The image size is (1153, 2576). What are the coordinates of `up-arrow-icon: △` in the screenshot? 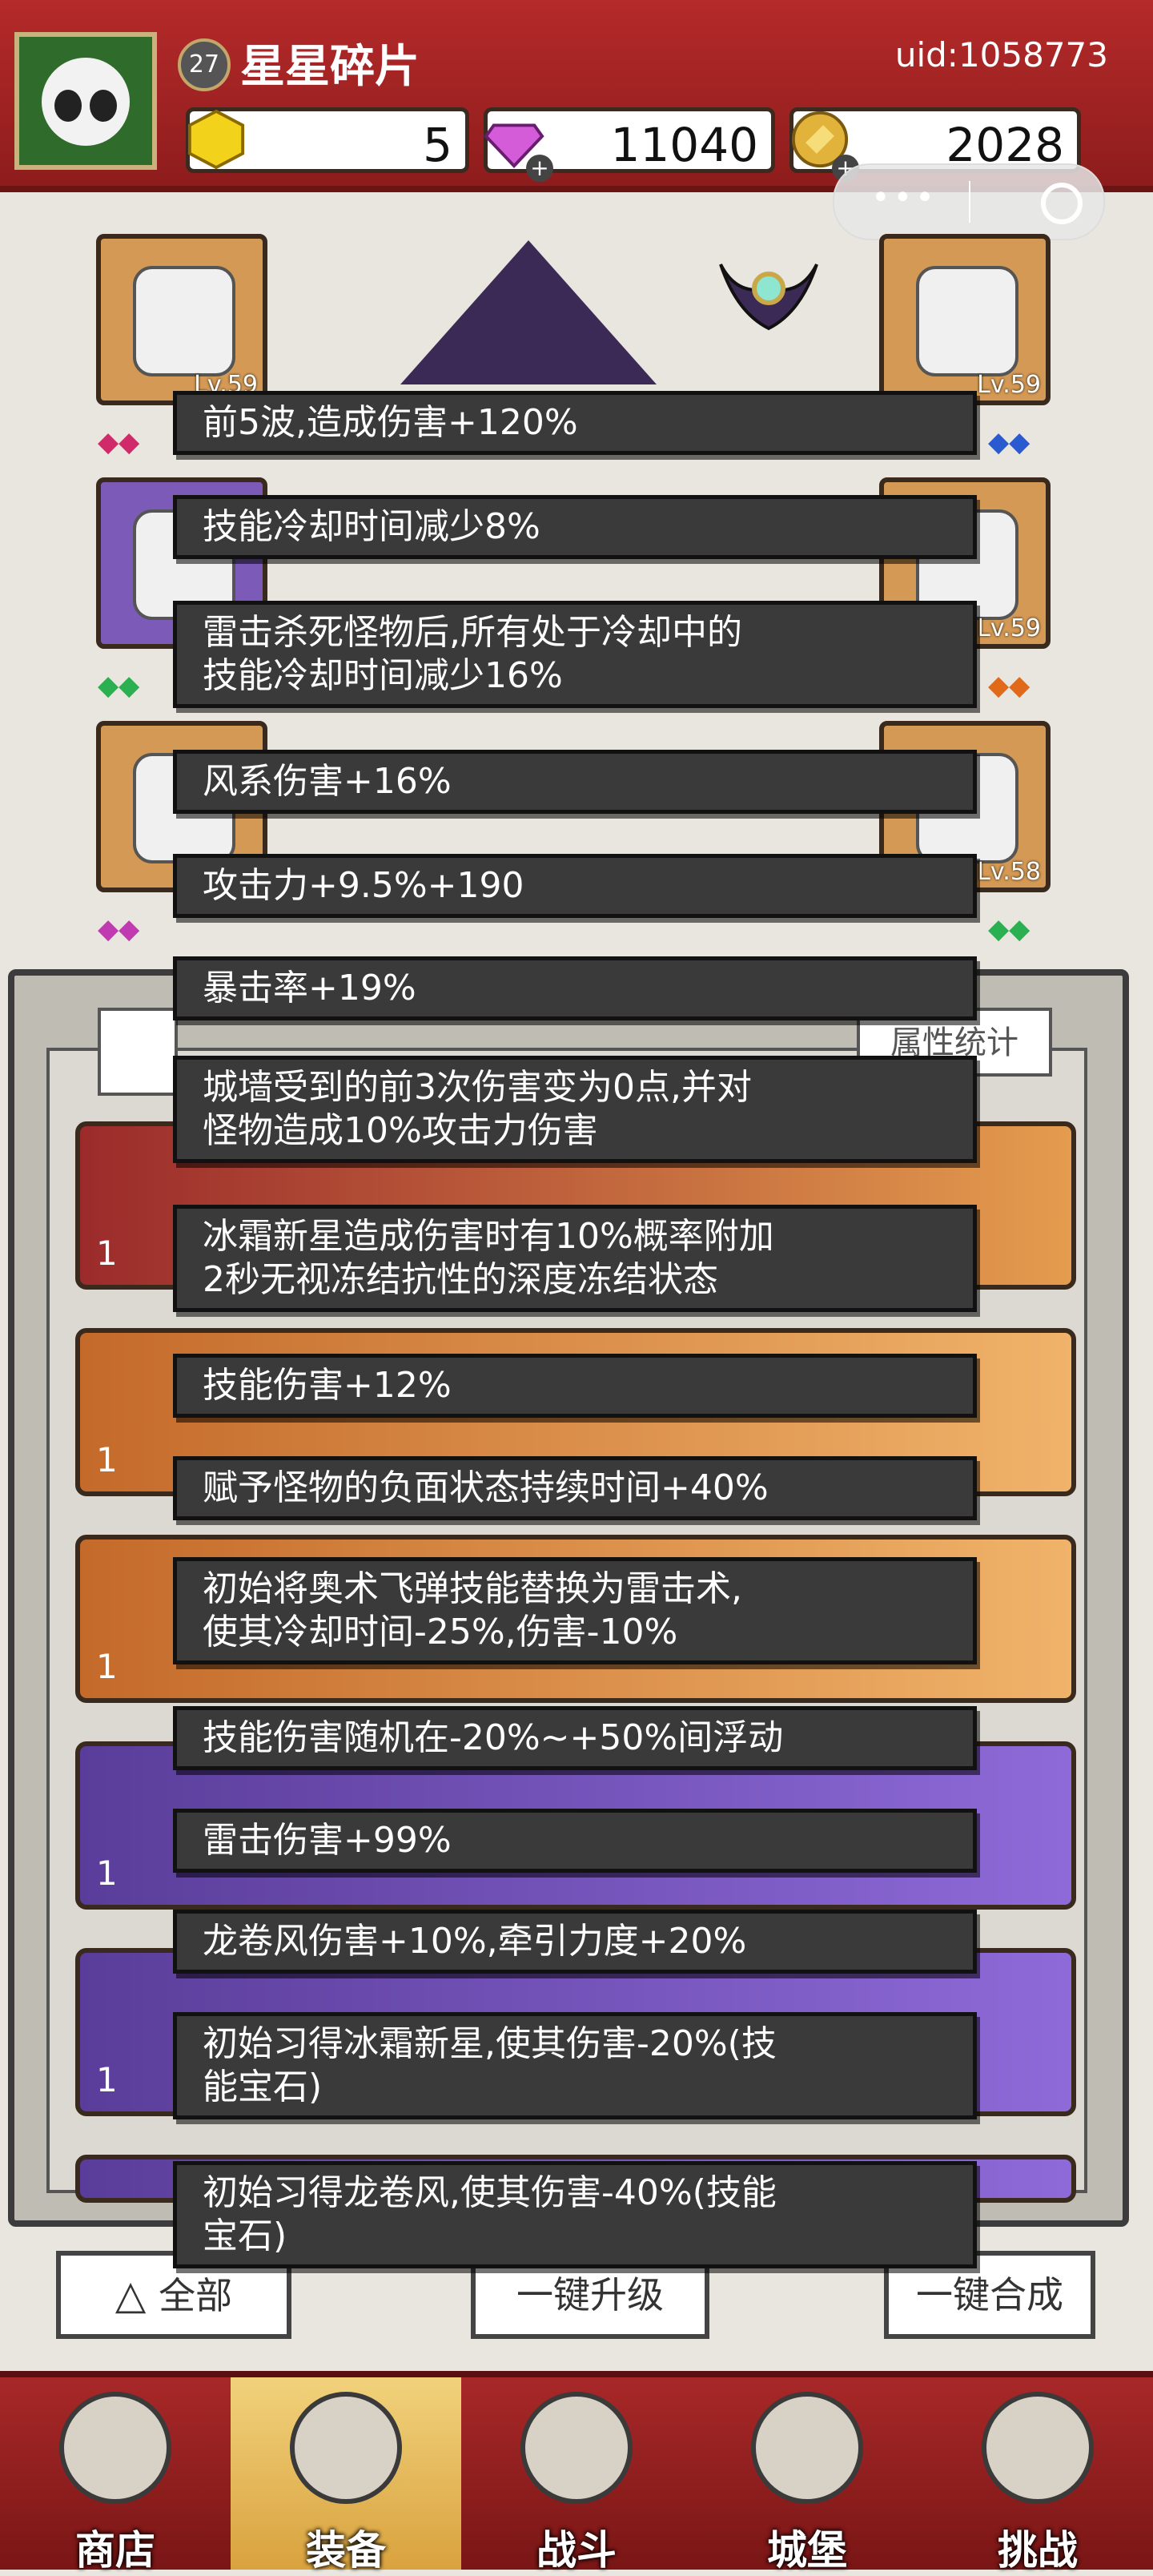 It's located at (137, 2295).